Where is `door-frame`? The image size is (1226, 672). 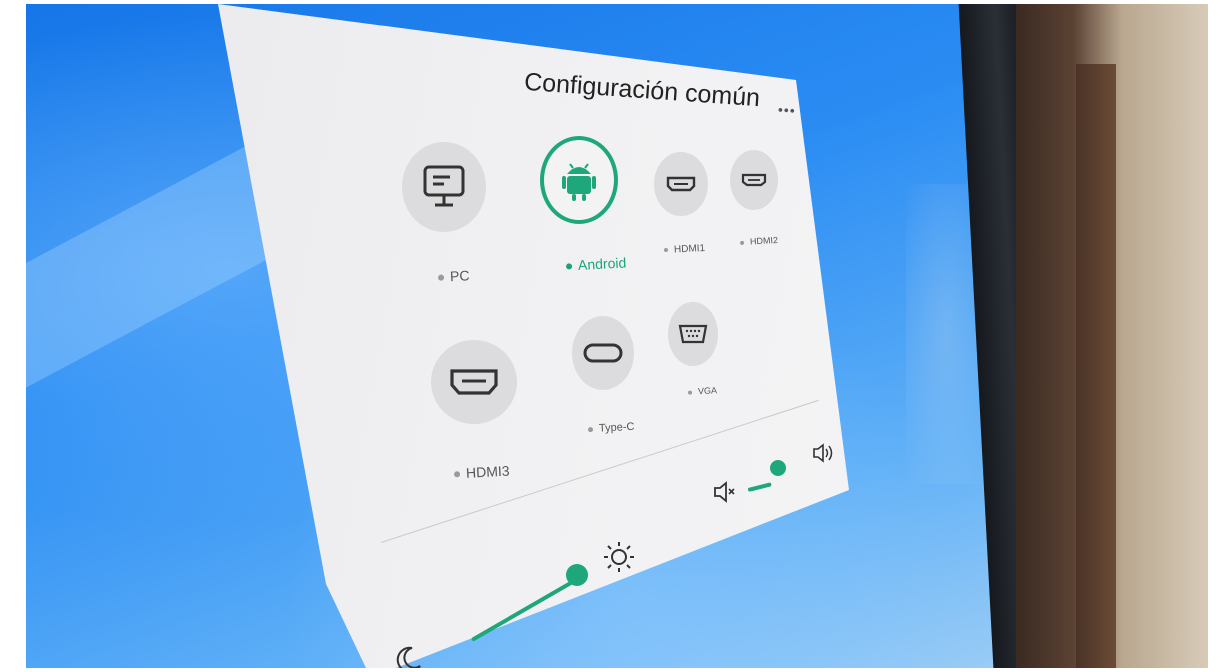
door-frame is located at coordinates (1096, 366).